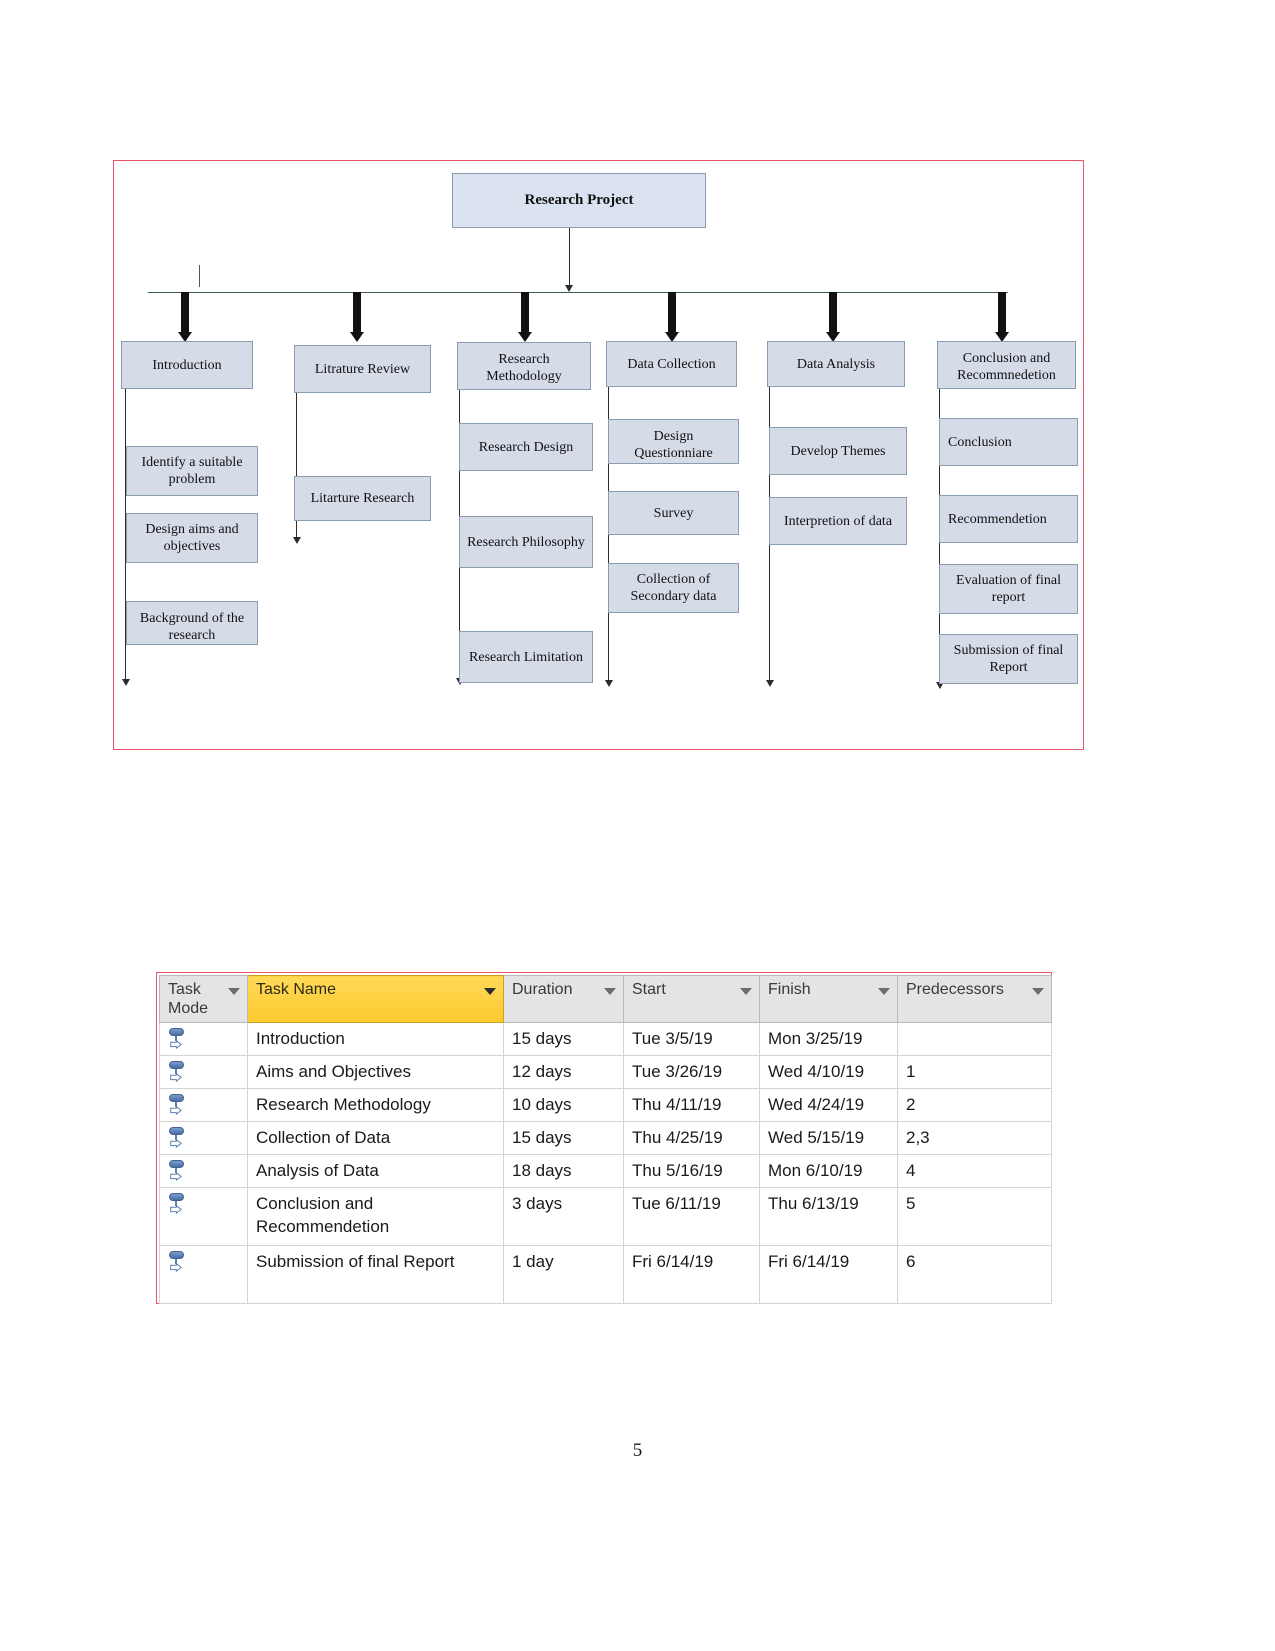 This screenshot has height=1651, width=1275. Describe the element at coordinates (188, 999) in the screenshot. I see `column-header-label: Task Mode` at that location.